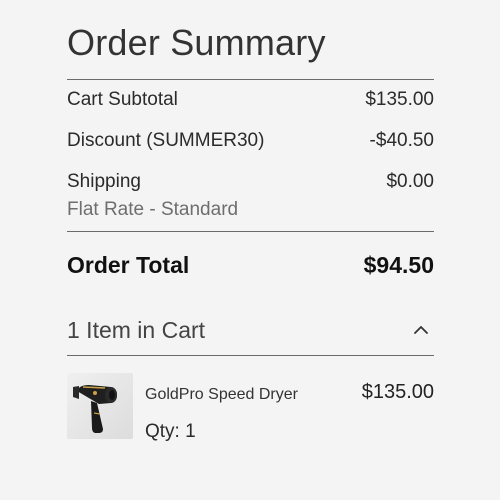 The height and width of the screenshot is (500, 500). What do you see at coordinates (401, 140) in the screenshot?
I see `discount-value: -$40.50` at bounding box center [401, 140].